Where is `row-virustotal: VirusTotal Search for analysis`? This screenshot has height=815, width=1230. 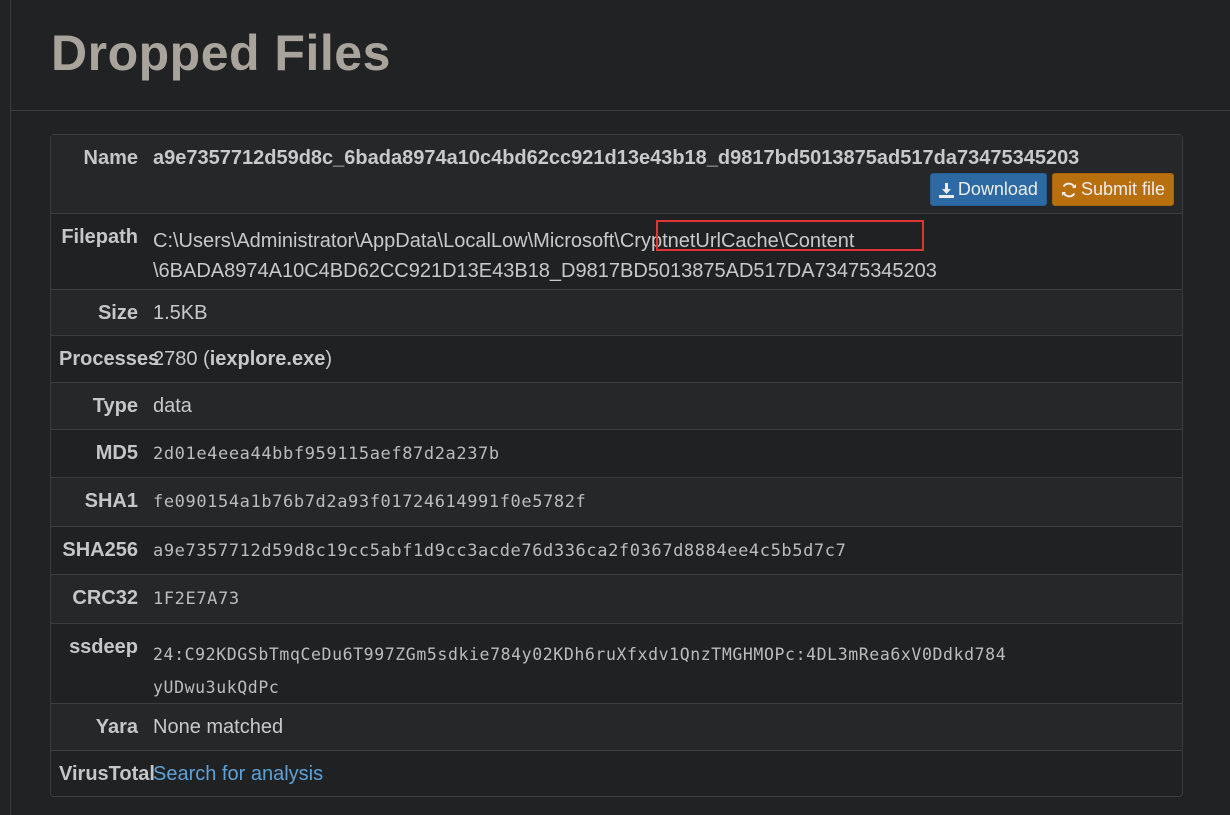
row-virustotal: VirusTotal Search for analysis is located at coordinates (616, 773).